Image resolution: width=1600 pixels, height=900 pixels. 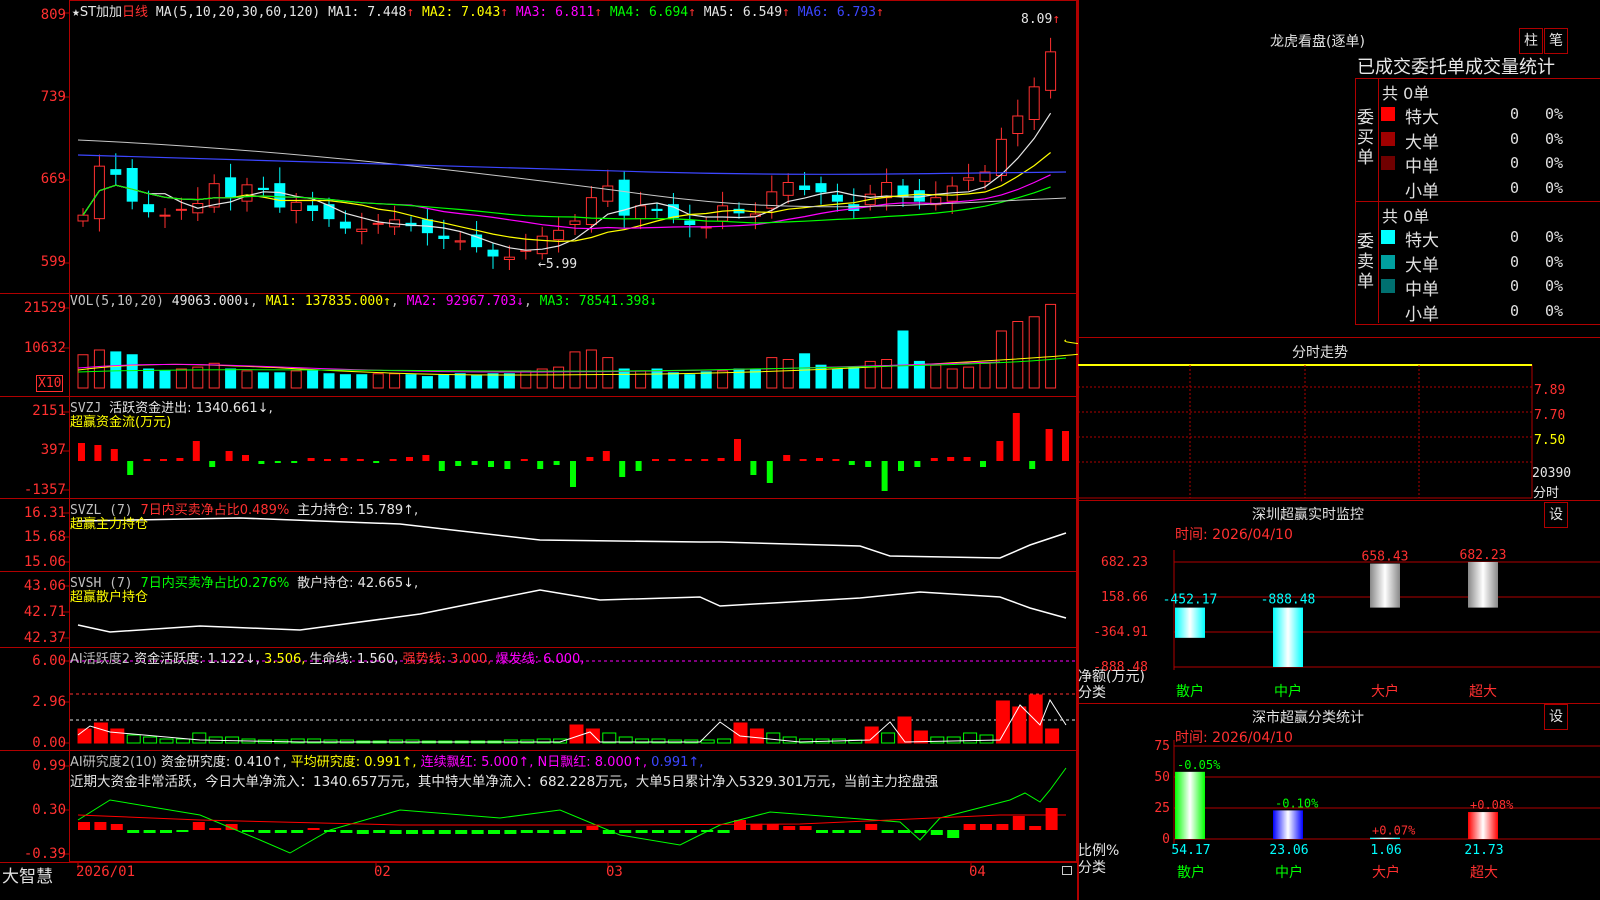 I want to click on order-stats-title: 已成交委托单成交量统计, so click(x=1456, y=67).